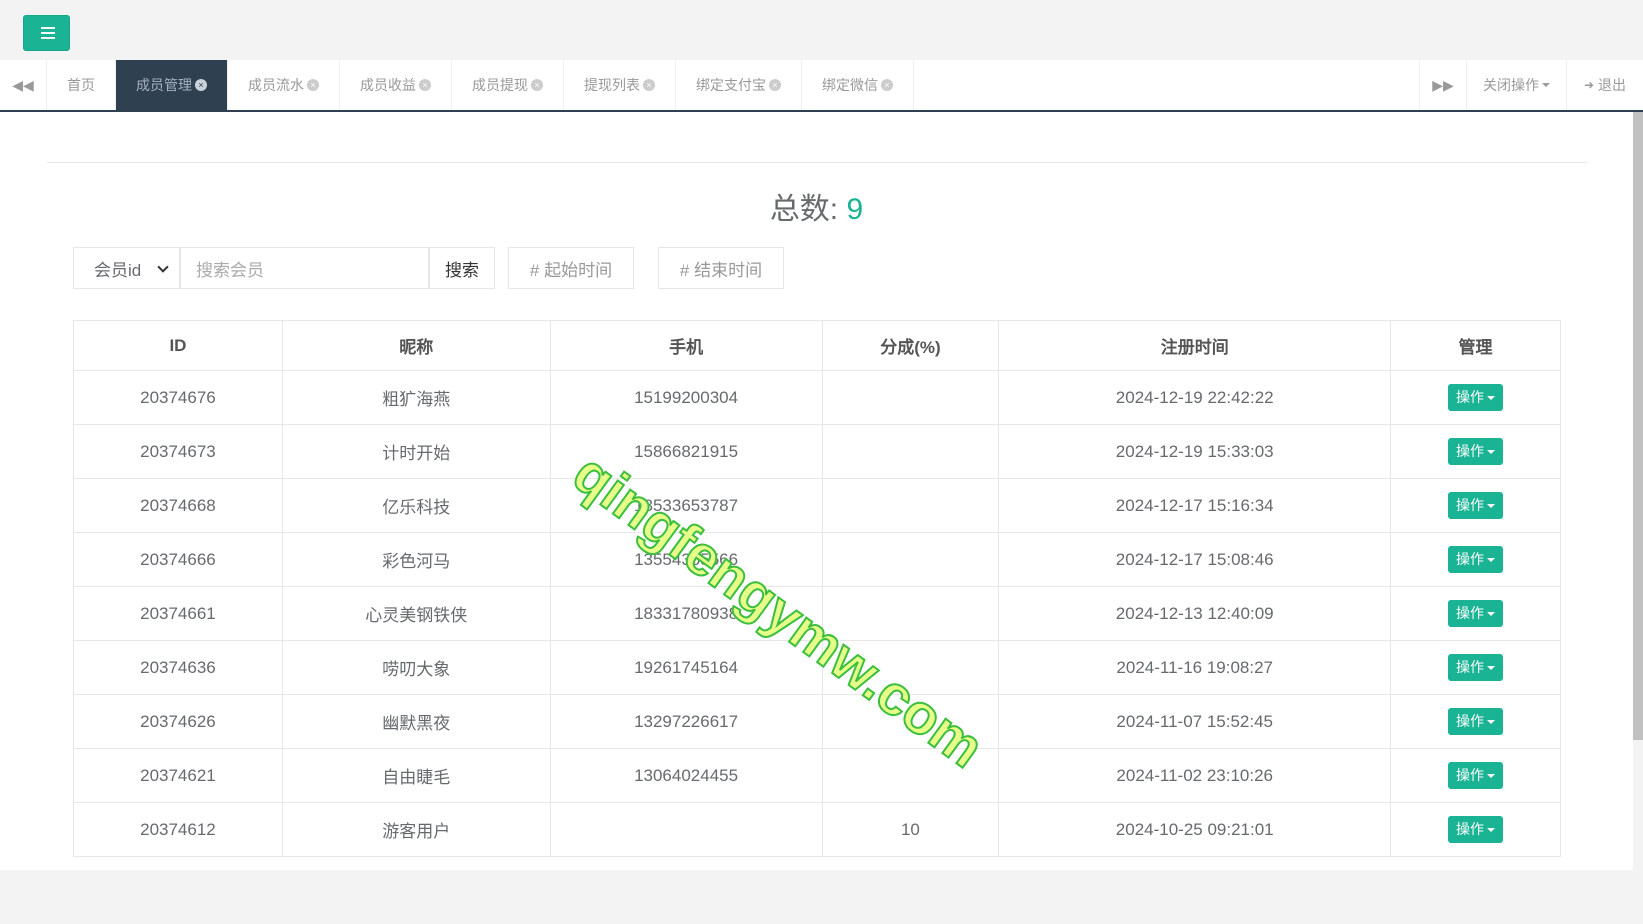 Image resolution: width=1643 pixels, height=924 pixels. What do you see at coordinates (178, 559) in the screenshot?
I see `cell-id: 20374666` at bounding box center [178, 559].